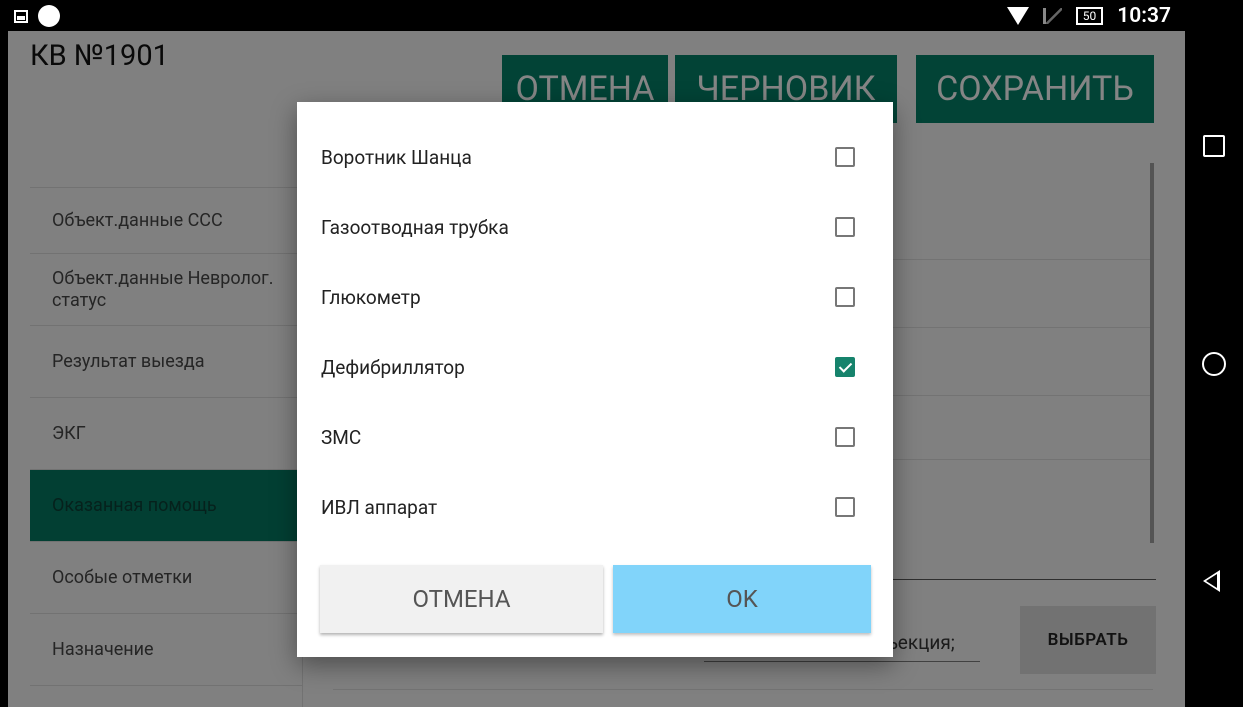 This screenshot has height=707, width=1243. Describe the element at coordinates (341, 437) in the screenshot. I see `option-label: ЗМС` at that location.